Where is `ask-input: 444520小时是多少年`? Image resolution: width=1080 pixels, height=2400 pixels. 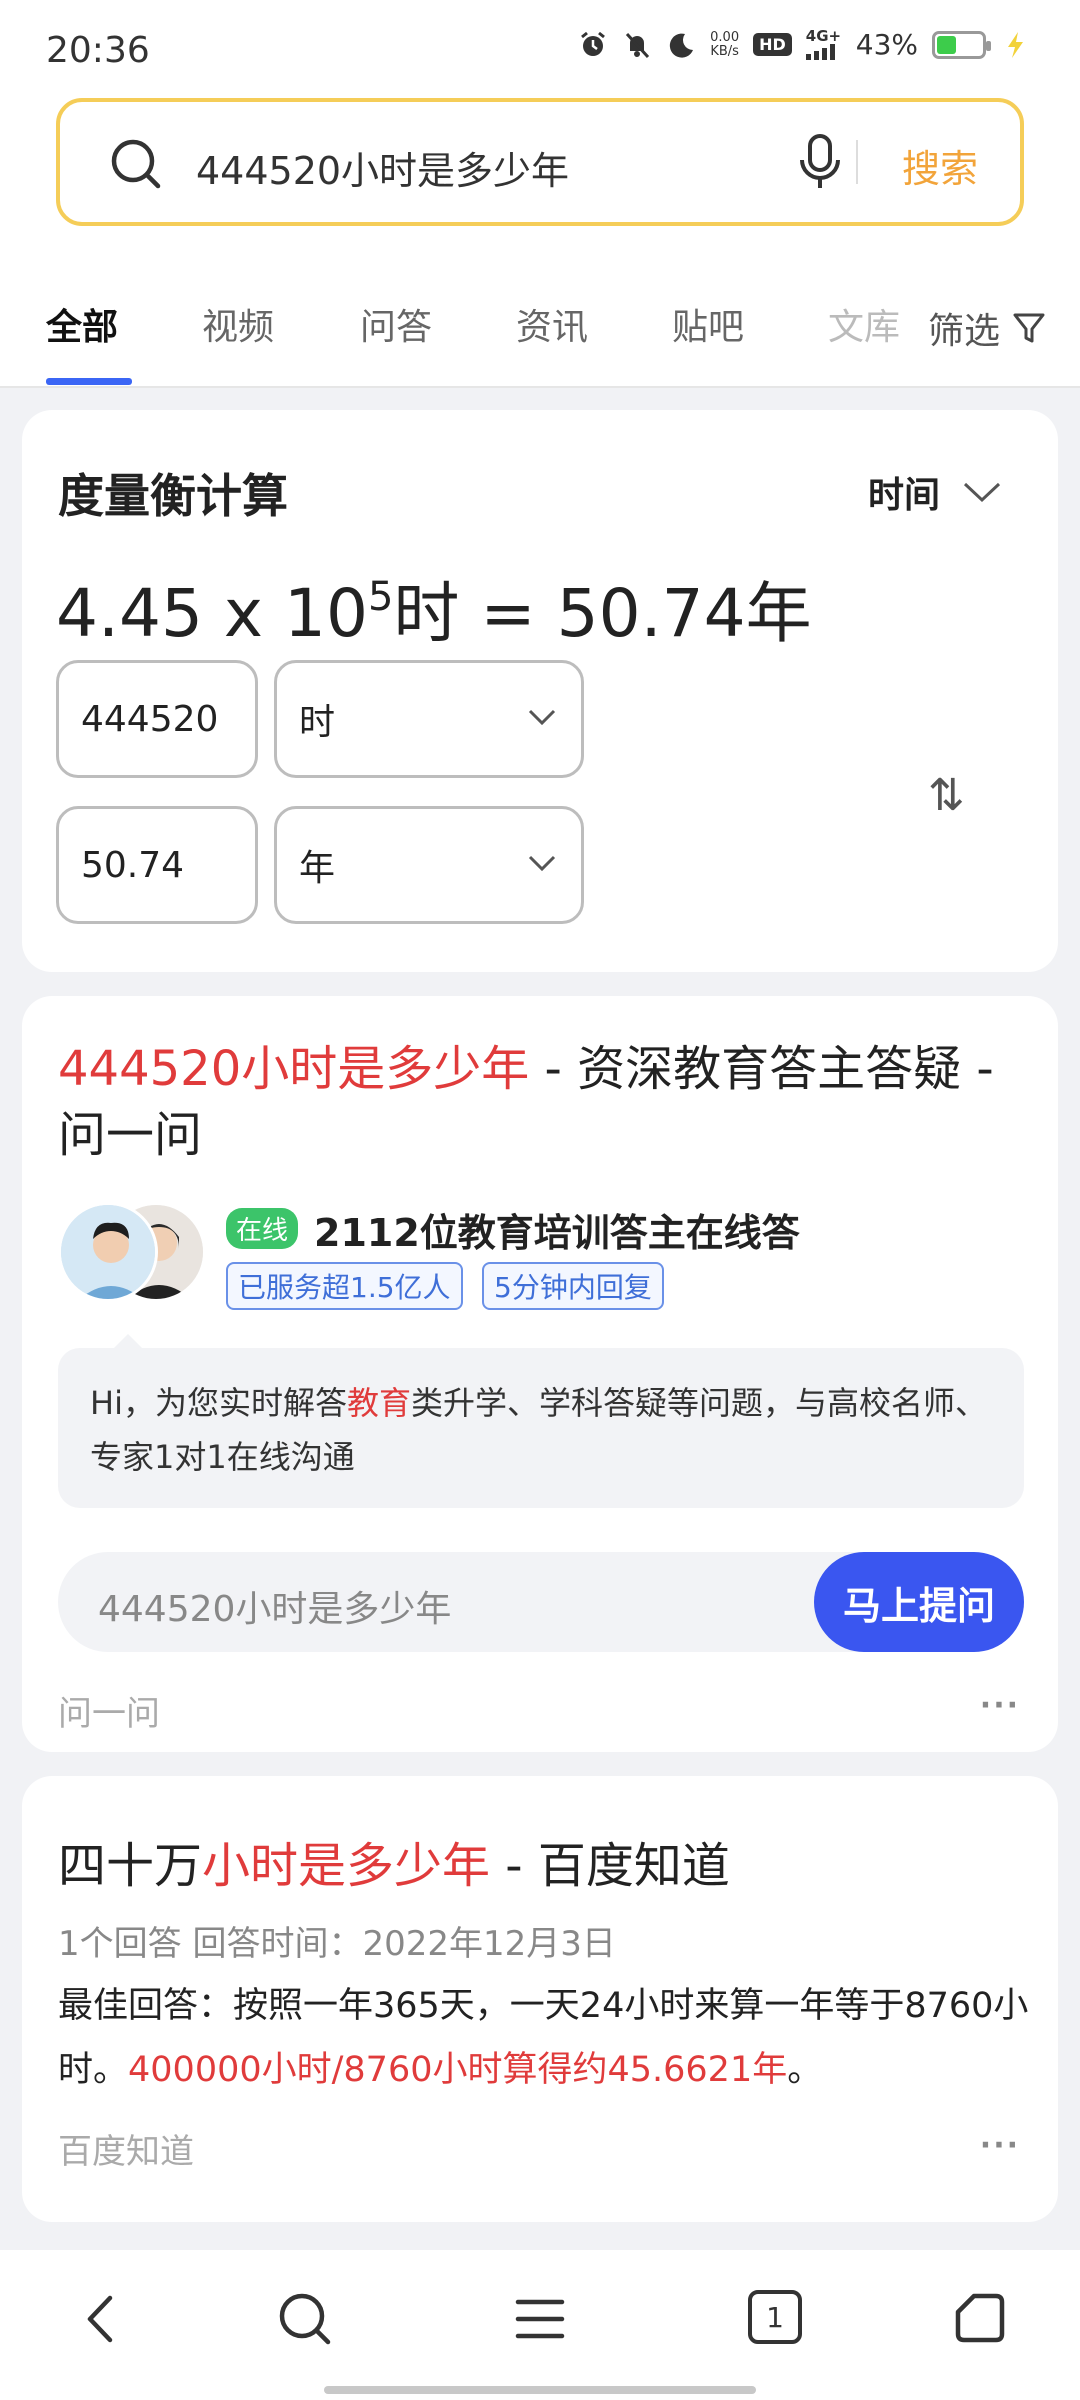
ask-input: 444520小时是多少年 is located at coordinates (274, 1606).